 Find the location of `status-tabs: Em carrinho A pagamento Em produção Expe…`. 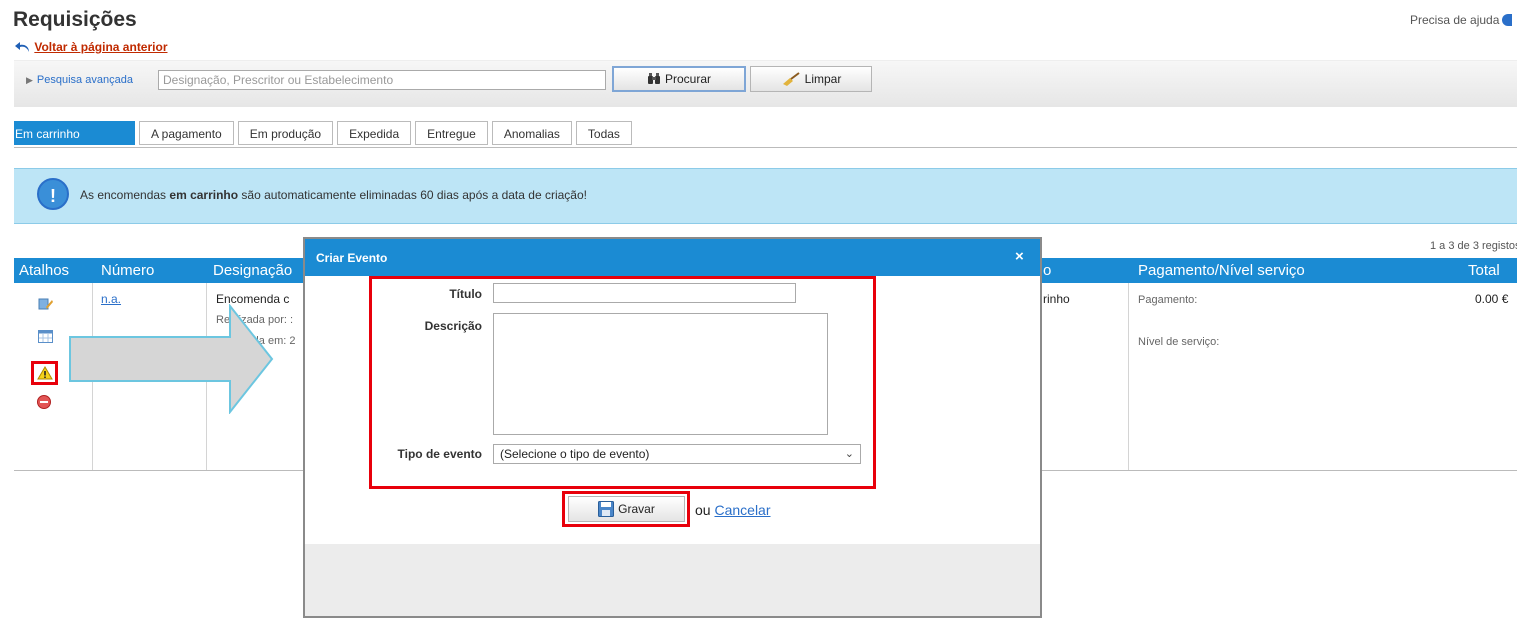

status-tabs: Em carrinho A pagamento Em produção Expe… is located at coordinates (323, 133).